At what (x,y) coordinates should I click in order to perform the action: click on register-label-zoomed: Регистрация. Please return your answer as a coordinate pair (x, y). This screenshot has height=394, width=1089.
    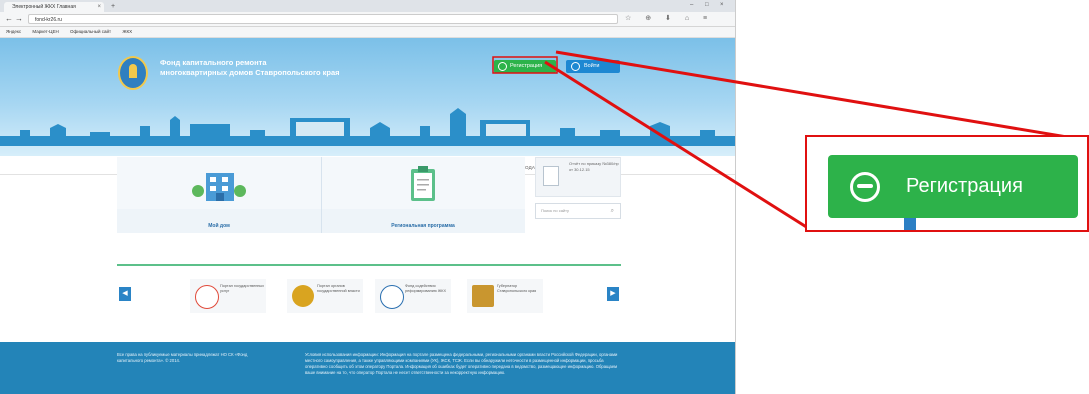
    Looking at the image, I should click on (964, 186).